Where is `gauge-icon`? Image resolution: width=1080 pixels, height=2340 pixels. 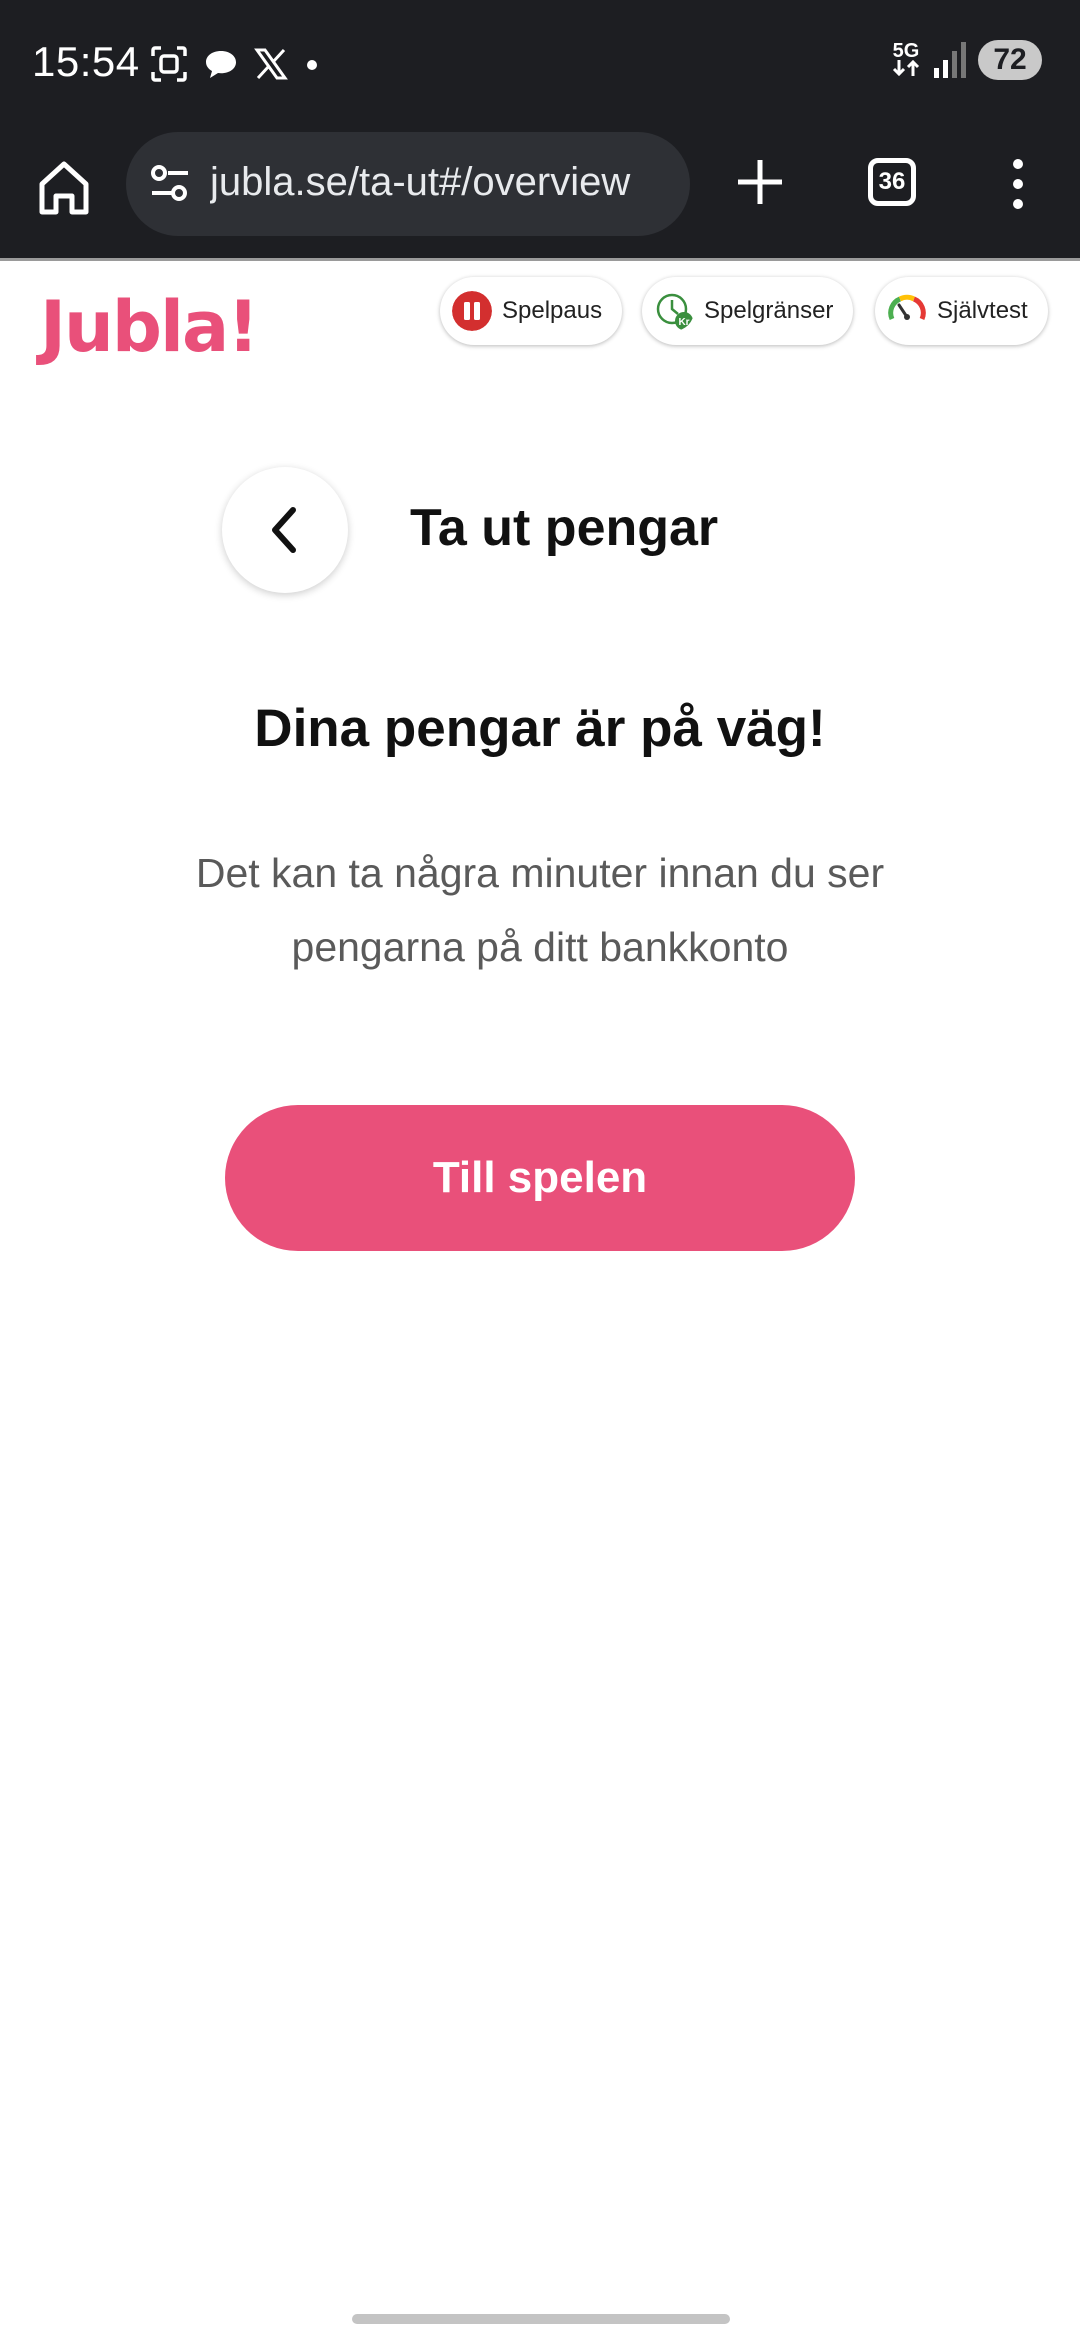 gauge-icon is located at coordinates (907, 307).